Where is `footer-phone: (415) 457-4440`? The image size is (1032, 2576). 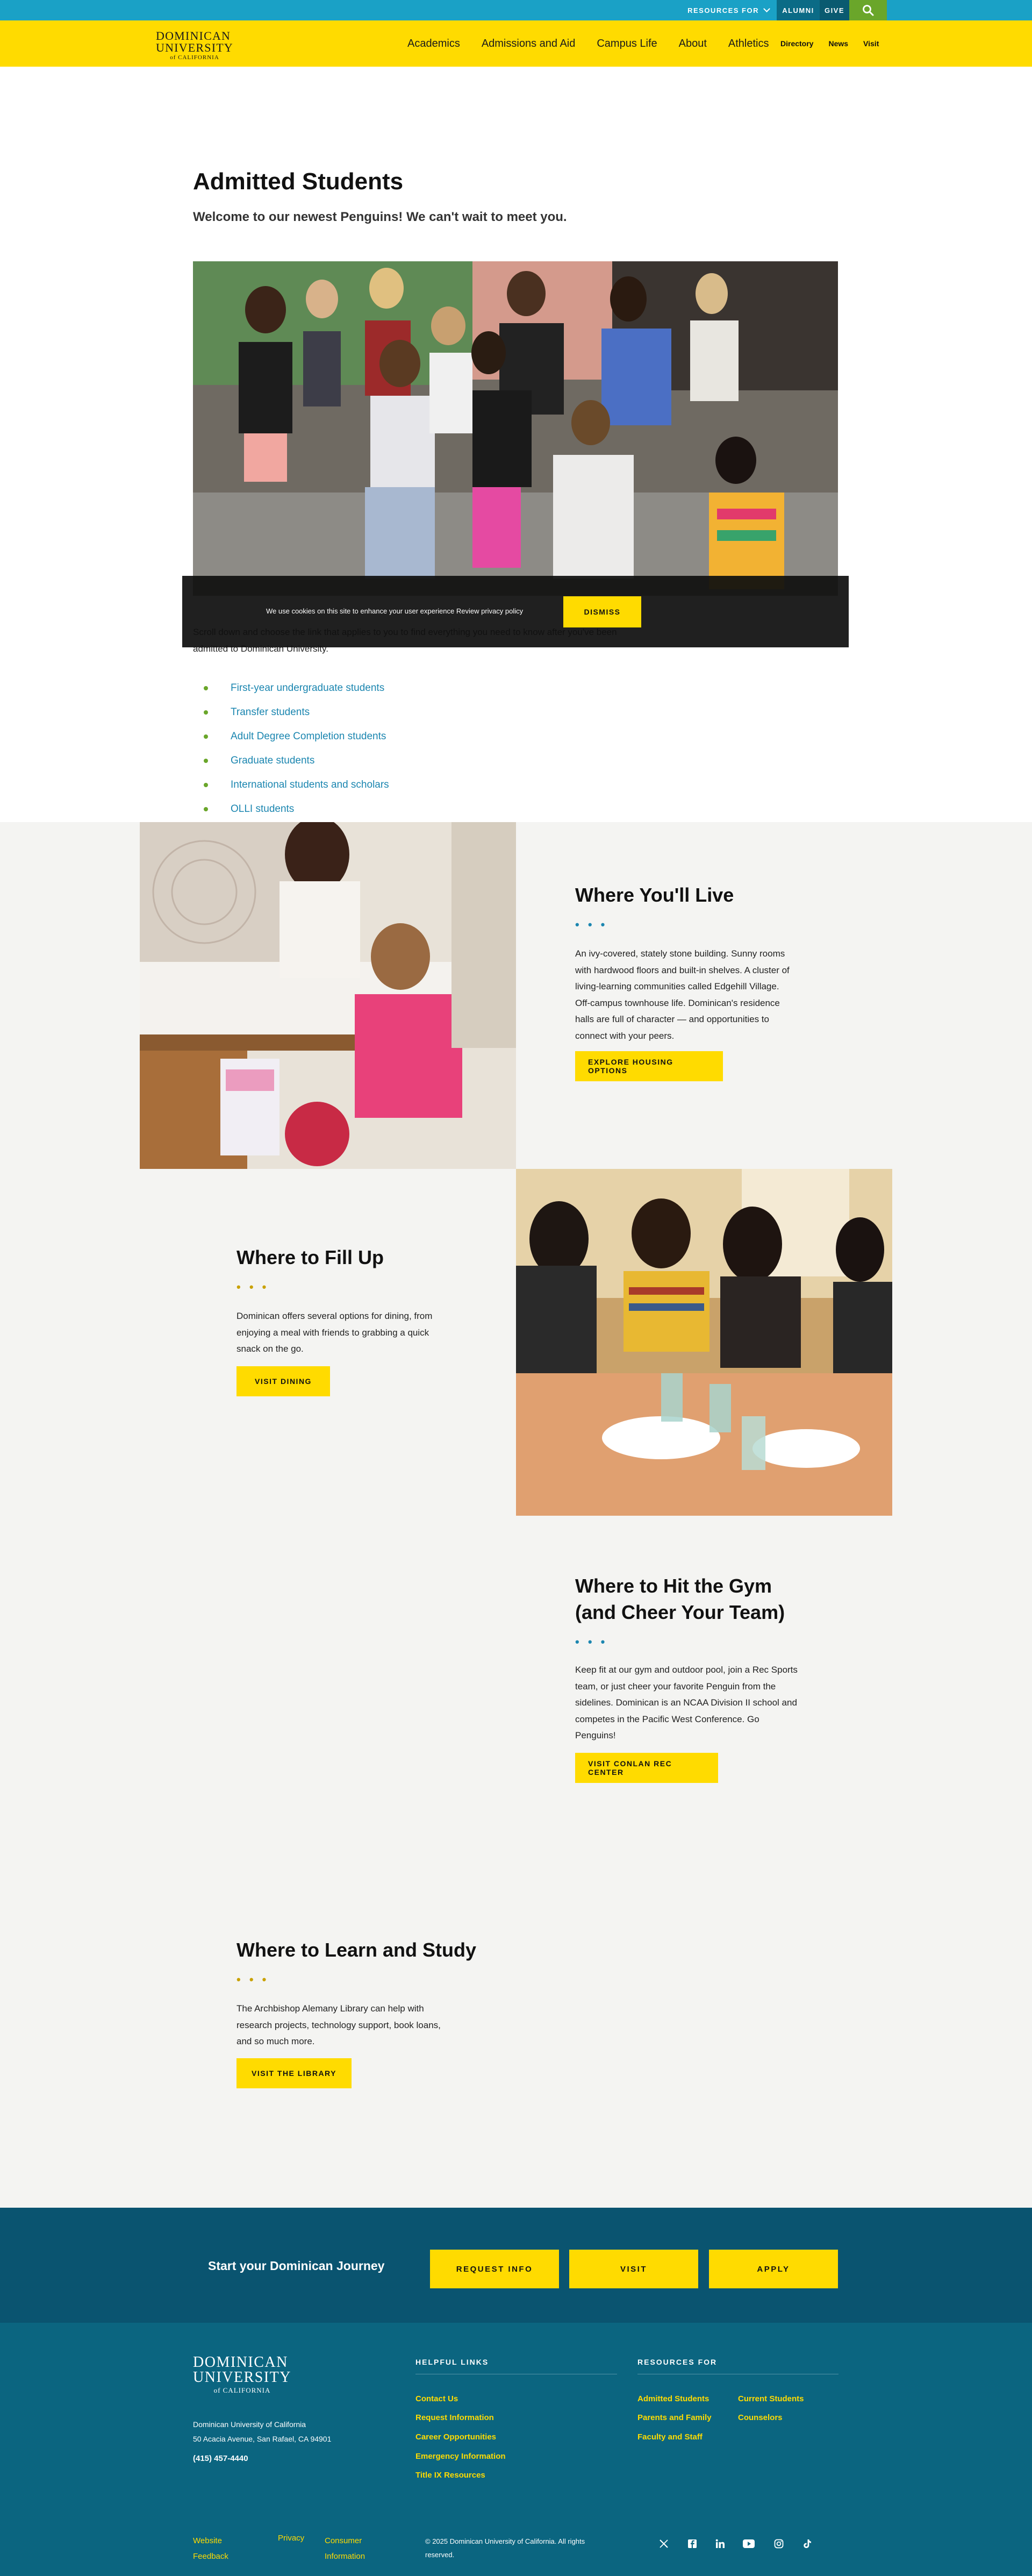
footer-phone: (415) 457-4440 is located at coordinates (262, 2459).